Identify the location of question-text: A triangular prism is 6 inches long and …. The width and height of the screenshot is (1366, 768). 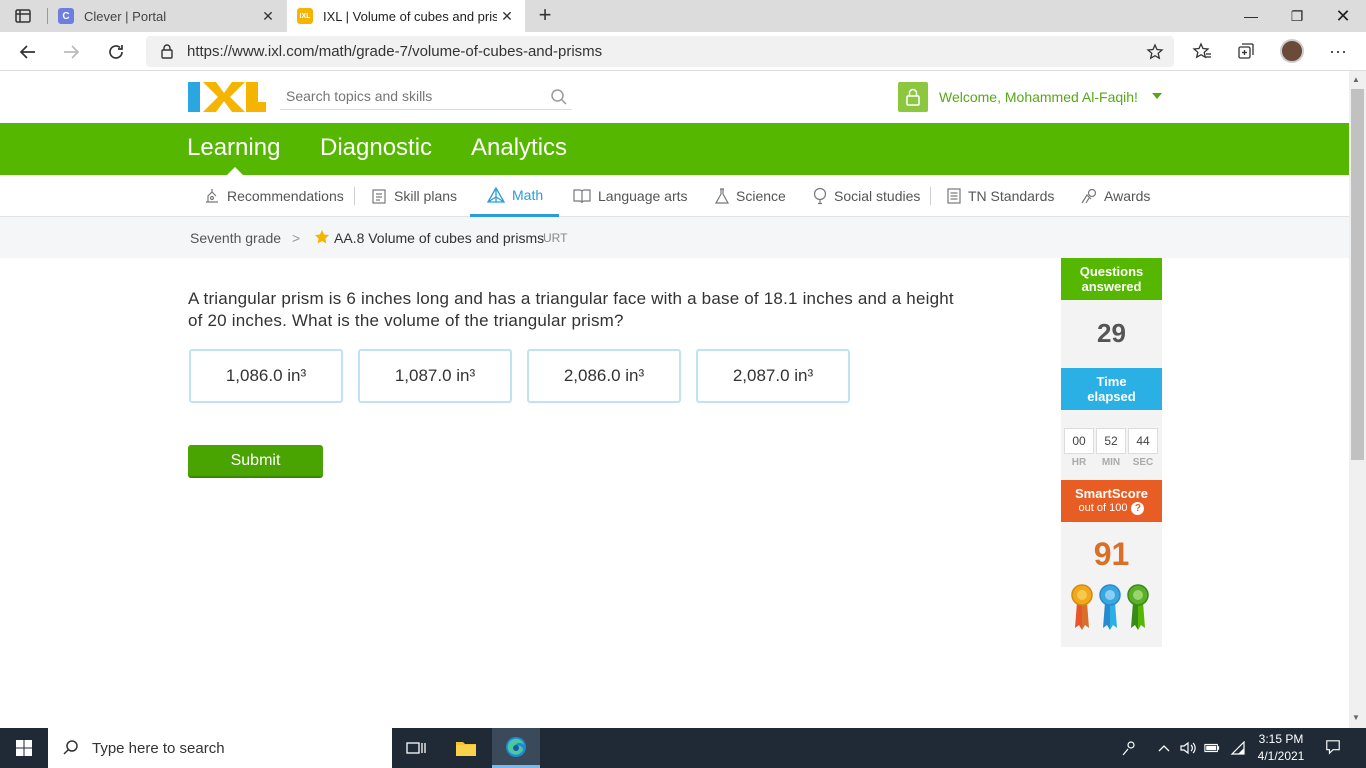
(571, 309).